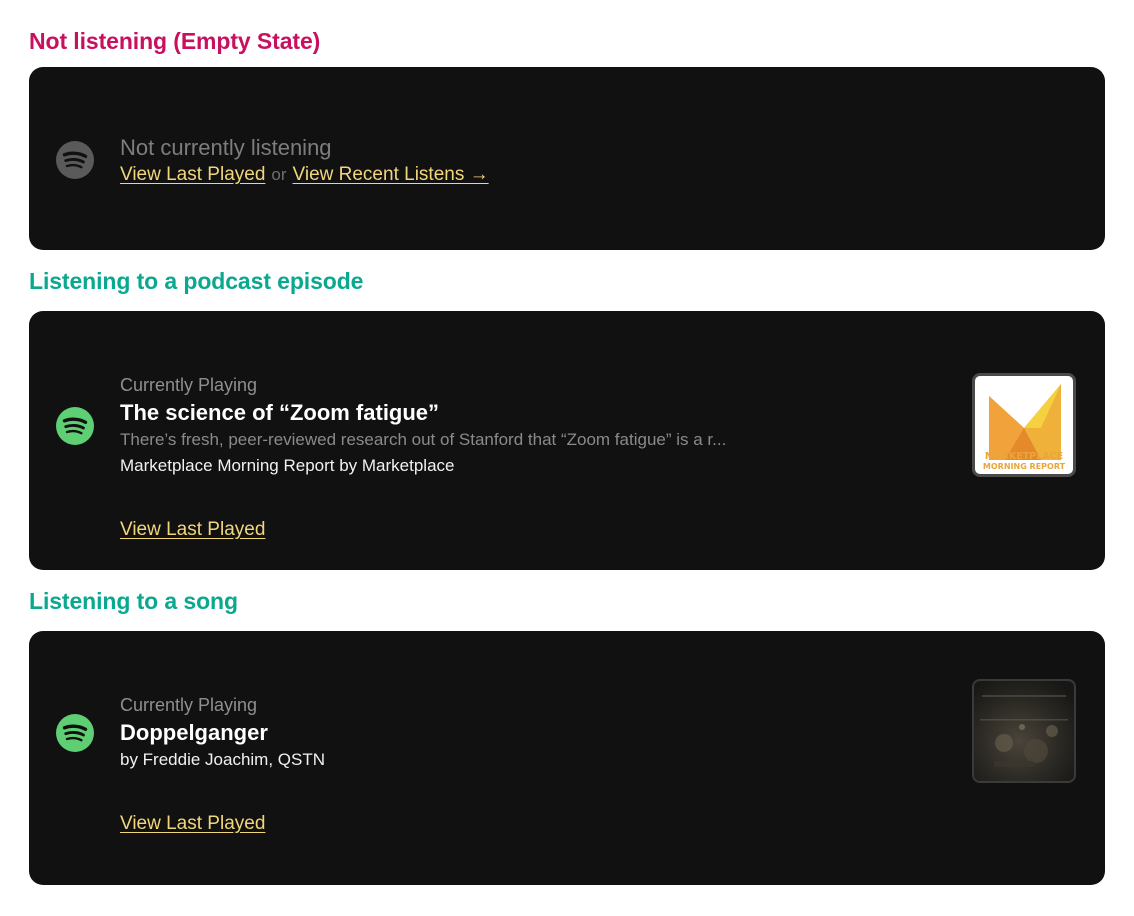 The image size is (1134, 916). I want to click on empty-links-row: View Last Played or View Recent Listens →, so click(304, 175).